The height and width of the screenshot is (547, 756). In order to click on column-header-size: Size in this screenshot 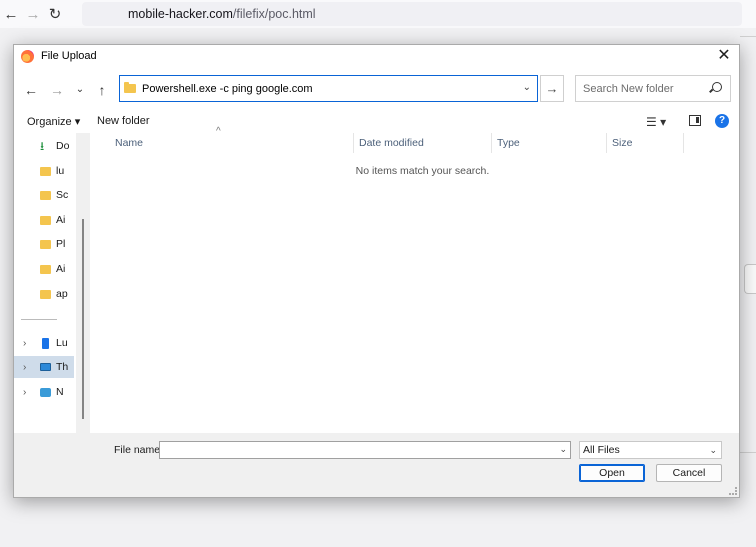, I will do `click(645, 143)`.